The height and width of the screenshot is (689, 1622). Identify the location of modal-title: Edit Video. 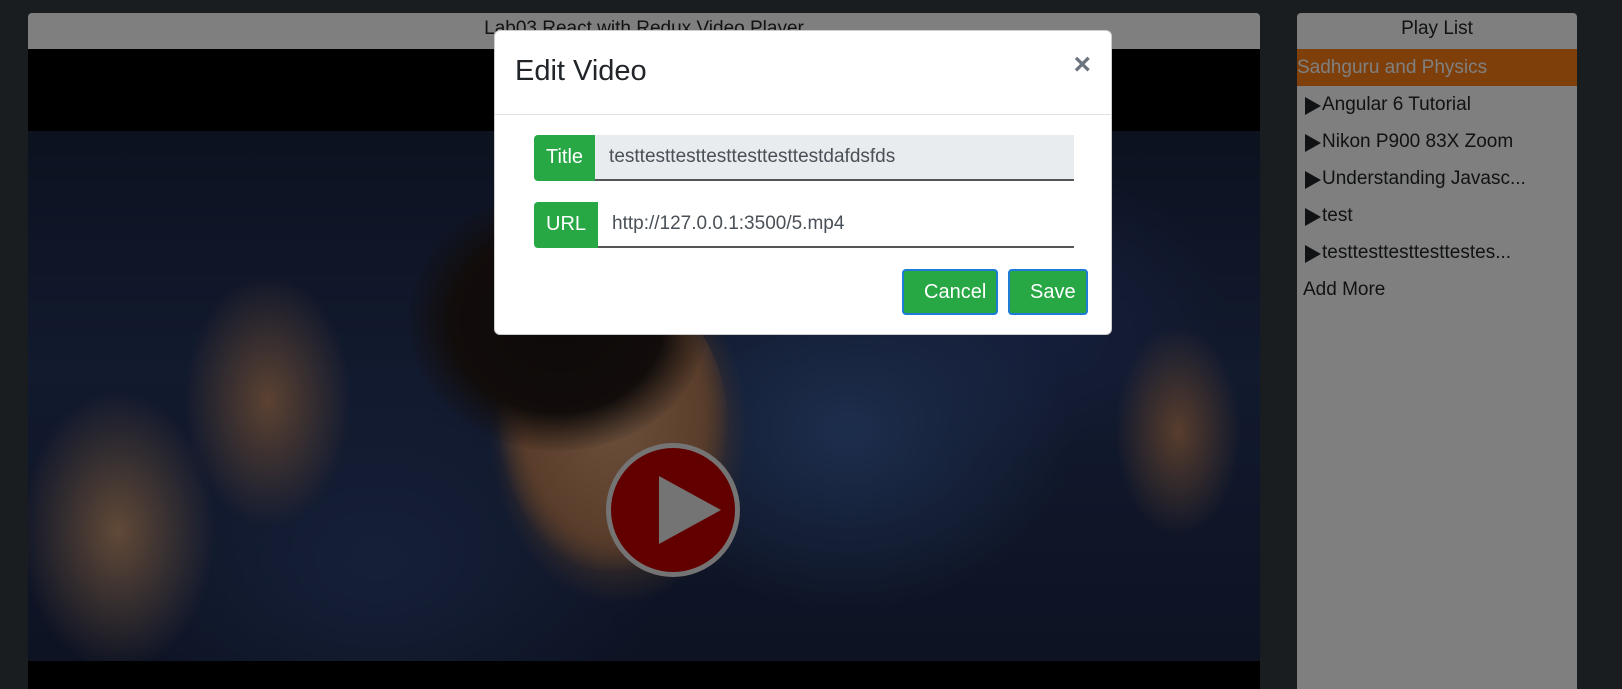
(581, 71).